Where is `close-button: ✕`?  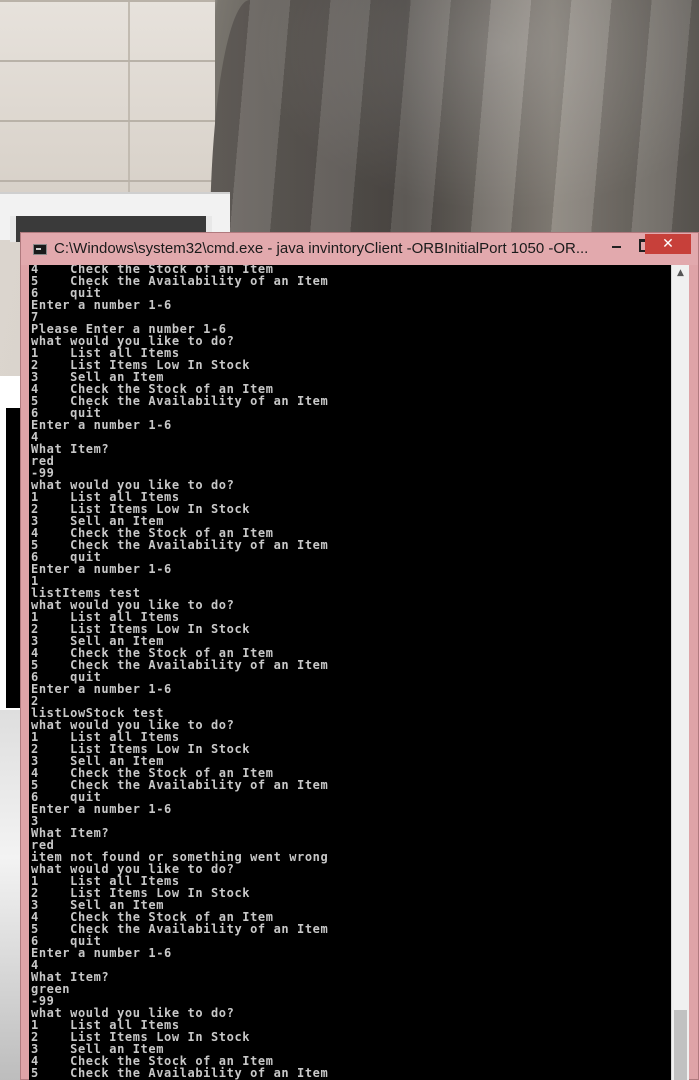 close-button: ✕ is located at coordinates (668, 244).